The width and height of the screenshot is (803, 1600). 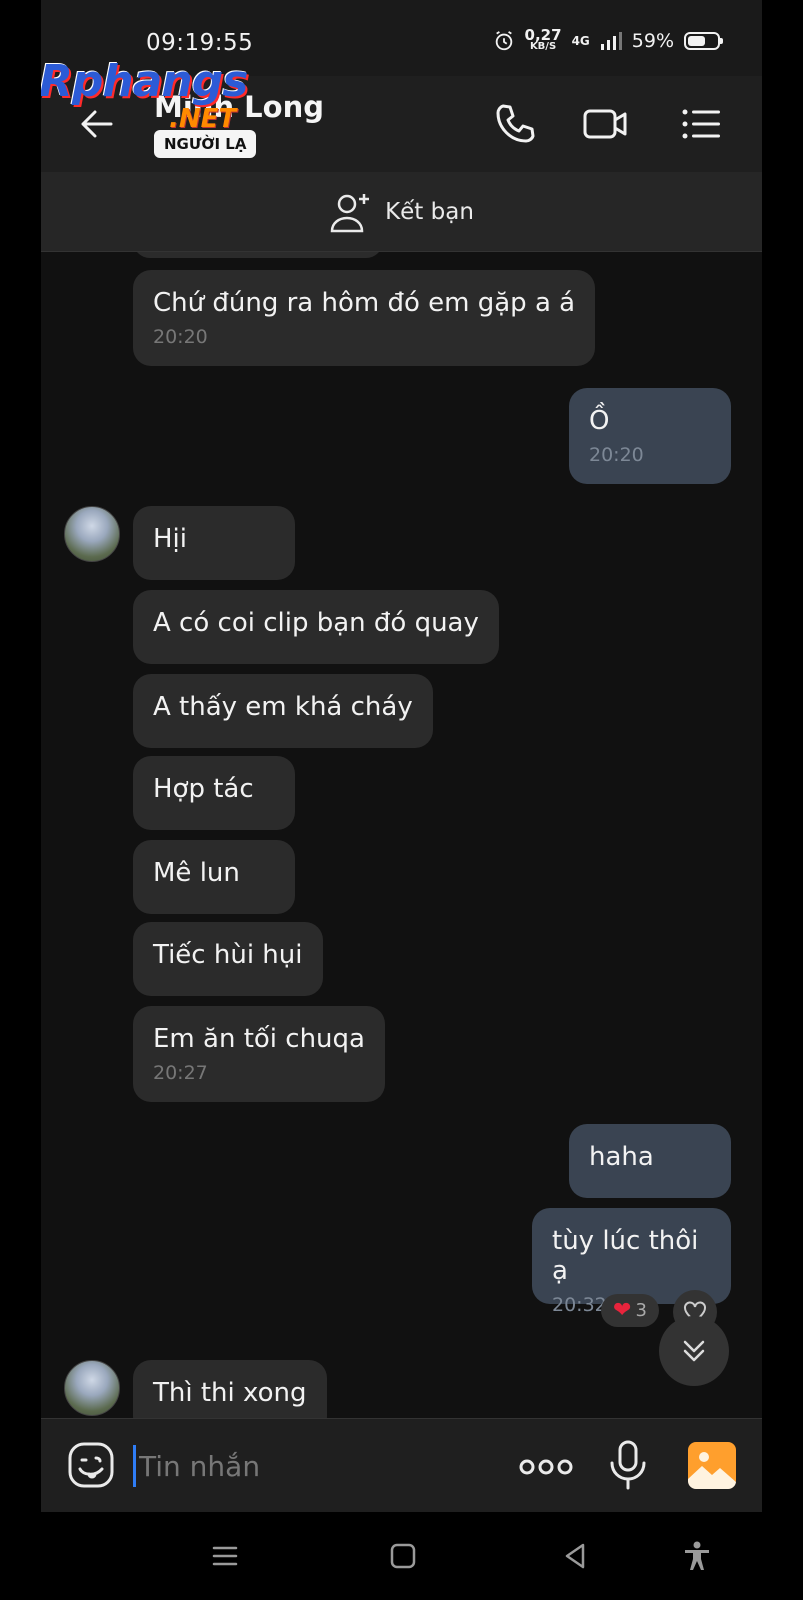 I want to click on more-options-icon, so click(x=546, y=1467).